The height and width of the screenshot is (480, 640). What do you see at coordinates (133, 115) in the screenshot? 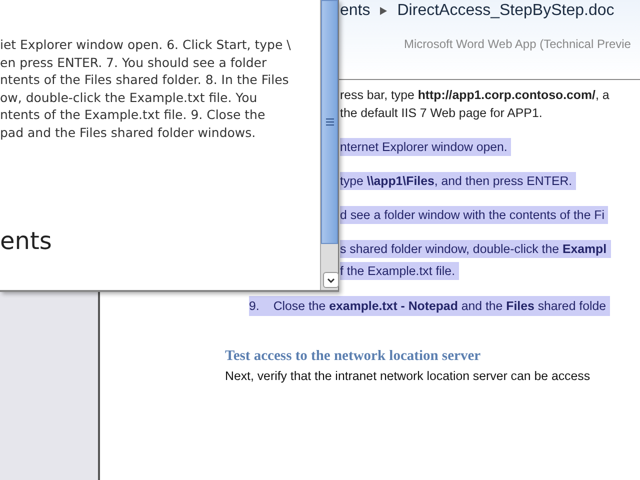
I see `notepad-text-line: ntents of the Example.txt file. 9. Close the` at bounding box center [133, 115].